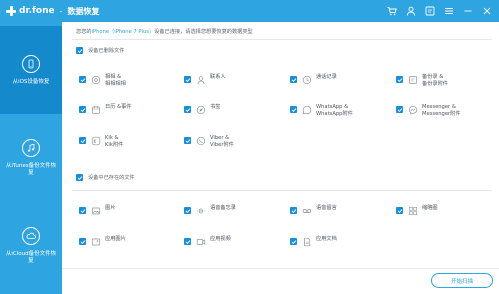 The height and width of the screenshot is (294, 499). What do you see at coordinates (392, 11) in the screenshot?
I see `cart-icon` at bounding box center [392, 11].